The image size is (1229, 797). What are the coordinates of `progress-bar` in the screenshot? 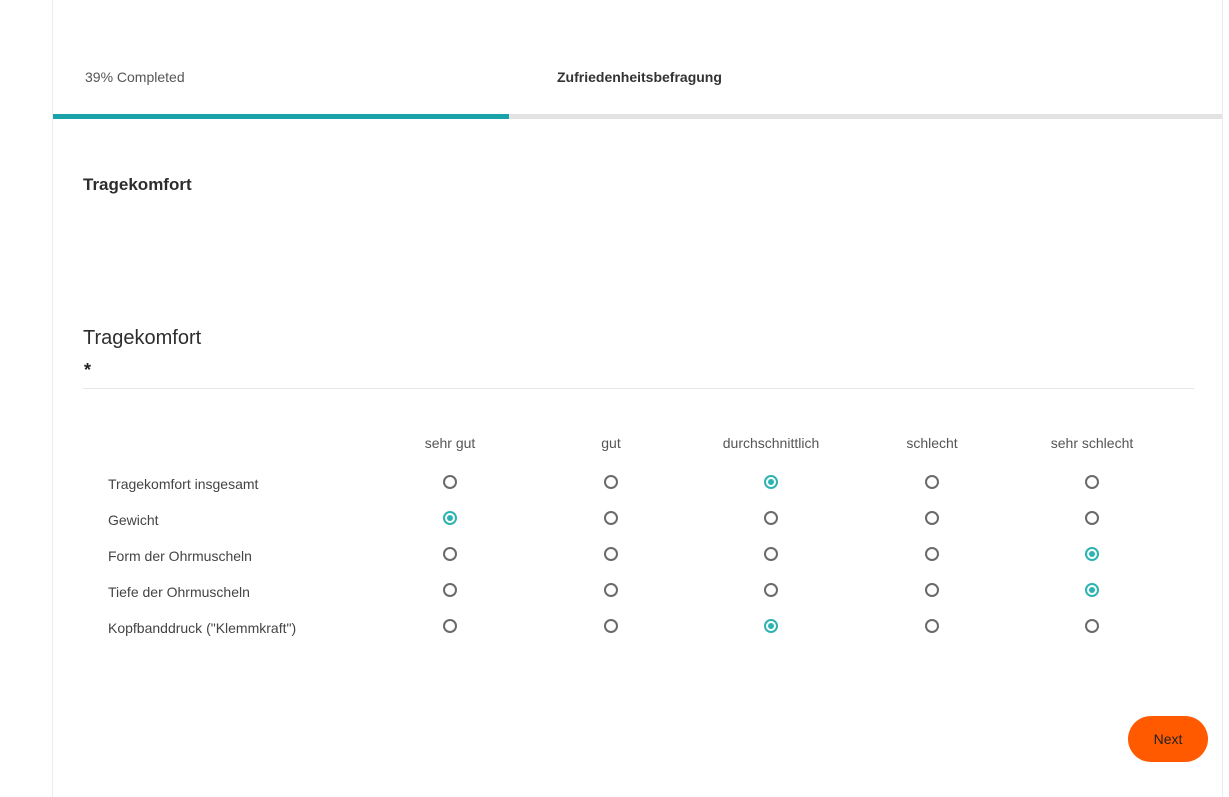 It's located at (637, 116).